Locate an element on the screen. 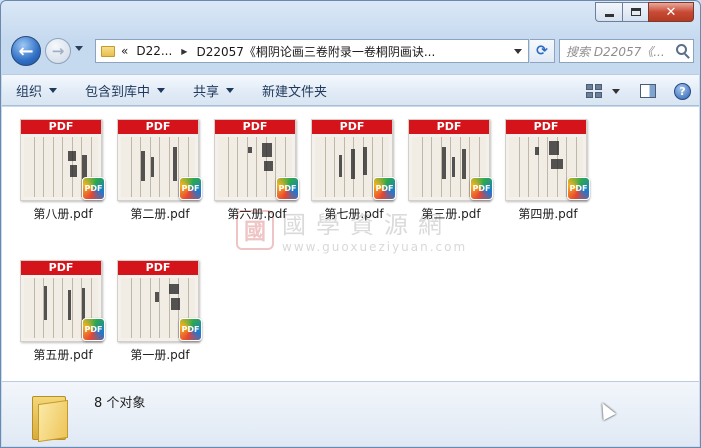 The height and width of the screenshot is (448, 701). folder-icon is located at coordinates (108, 51).